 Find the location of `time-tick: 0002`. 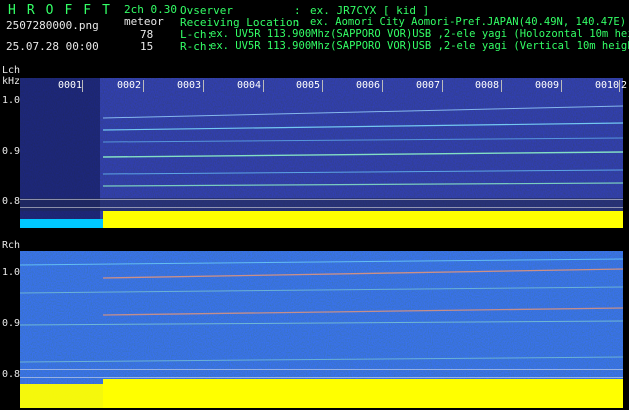

time-tick: 0002 is located at coordinates (129, 85).